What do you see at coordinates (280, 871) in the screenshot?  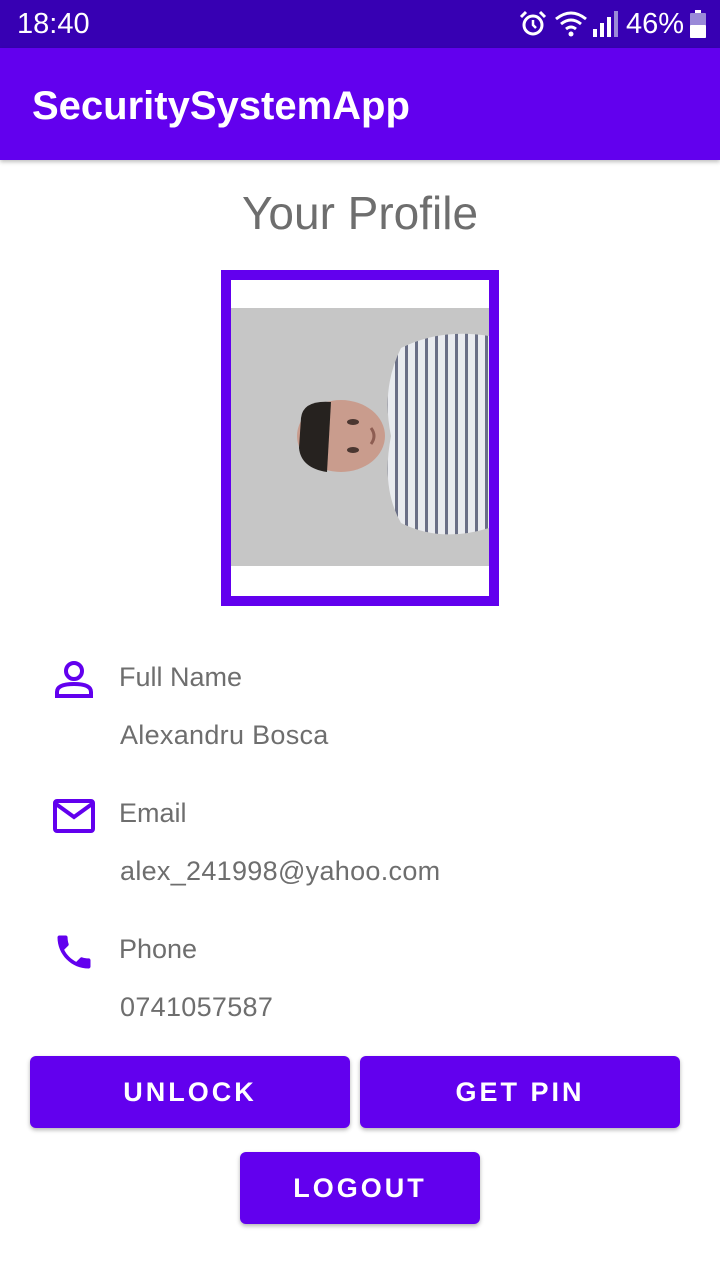 I see `email-value: alex_241998@yahoo.com` at bounding box center [280, 871].